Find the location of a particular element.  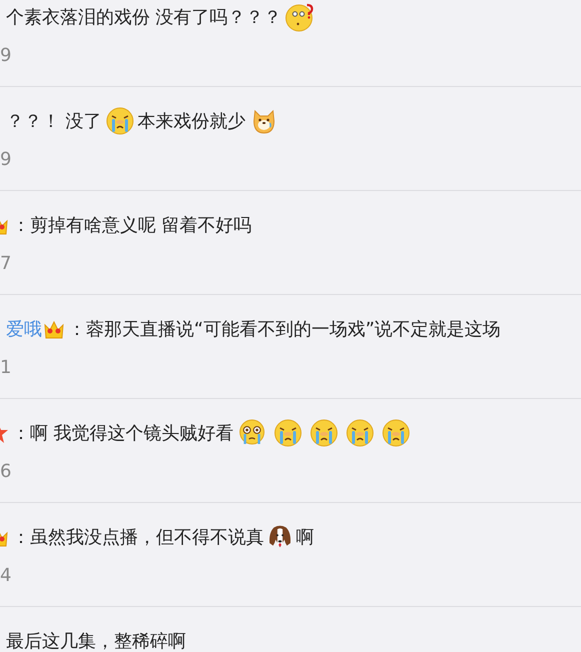

comment-text: 本来戏份就少 is located at coordinates (192, 121).